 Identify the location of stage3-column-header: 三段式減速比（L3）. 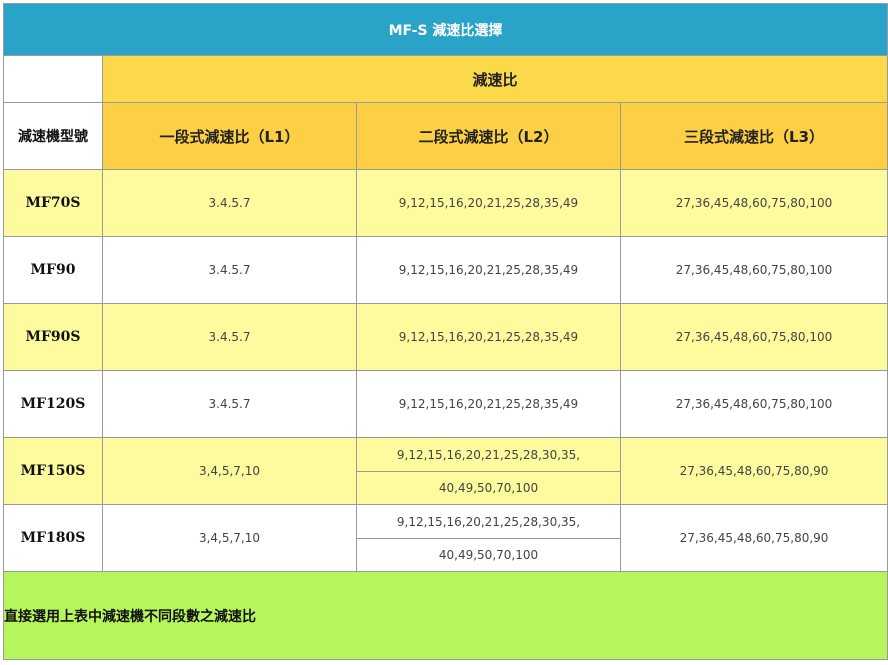
(753, 136).